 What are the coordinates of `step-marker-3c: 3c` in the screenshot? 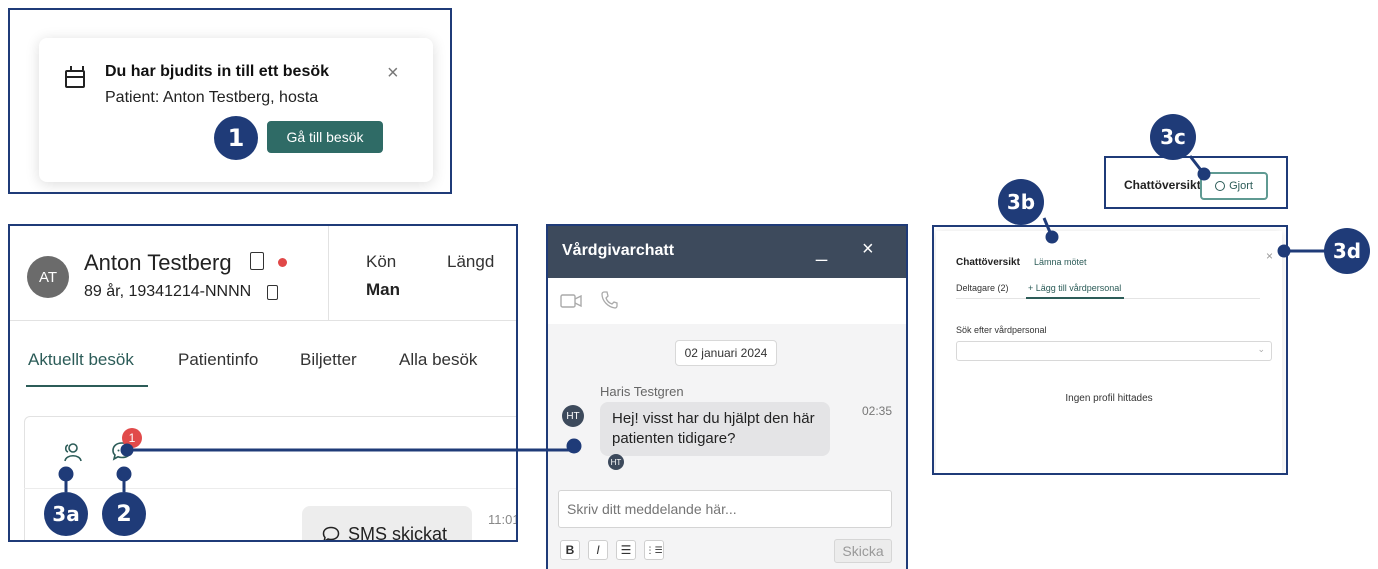 It's located at (1173, 137).